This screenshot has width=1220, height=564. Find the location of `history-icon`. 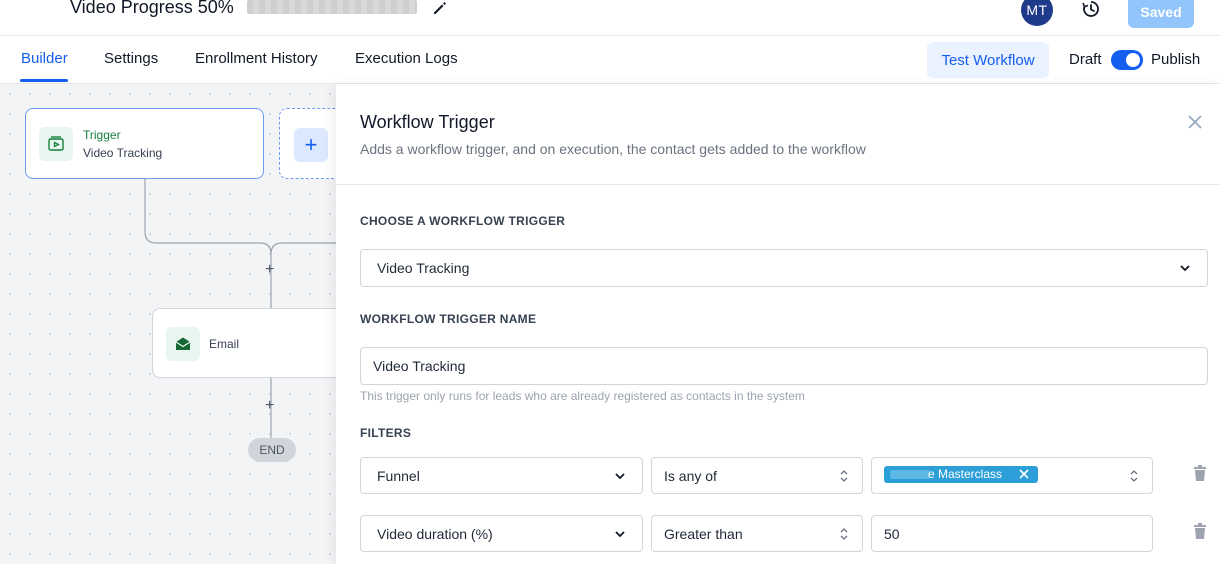

history-icon is located at coordinates (1091, 9).